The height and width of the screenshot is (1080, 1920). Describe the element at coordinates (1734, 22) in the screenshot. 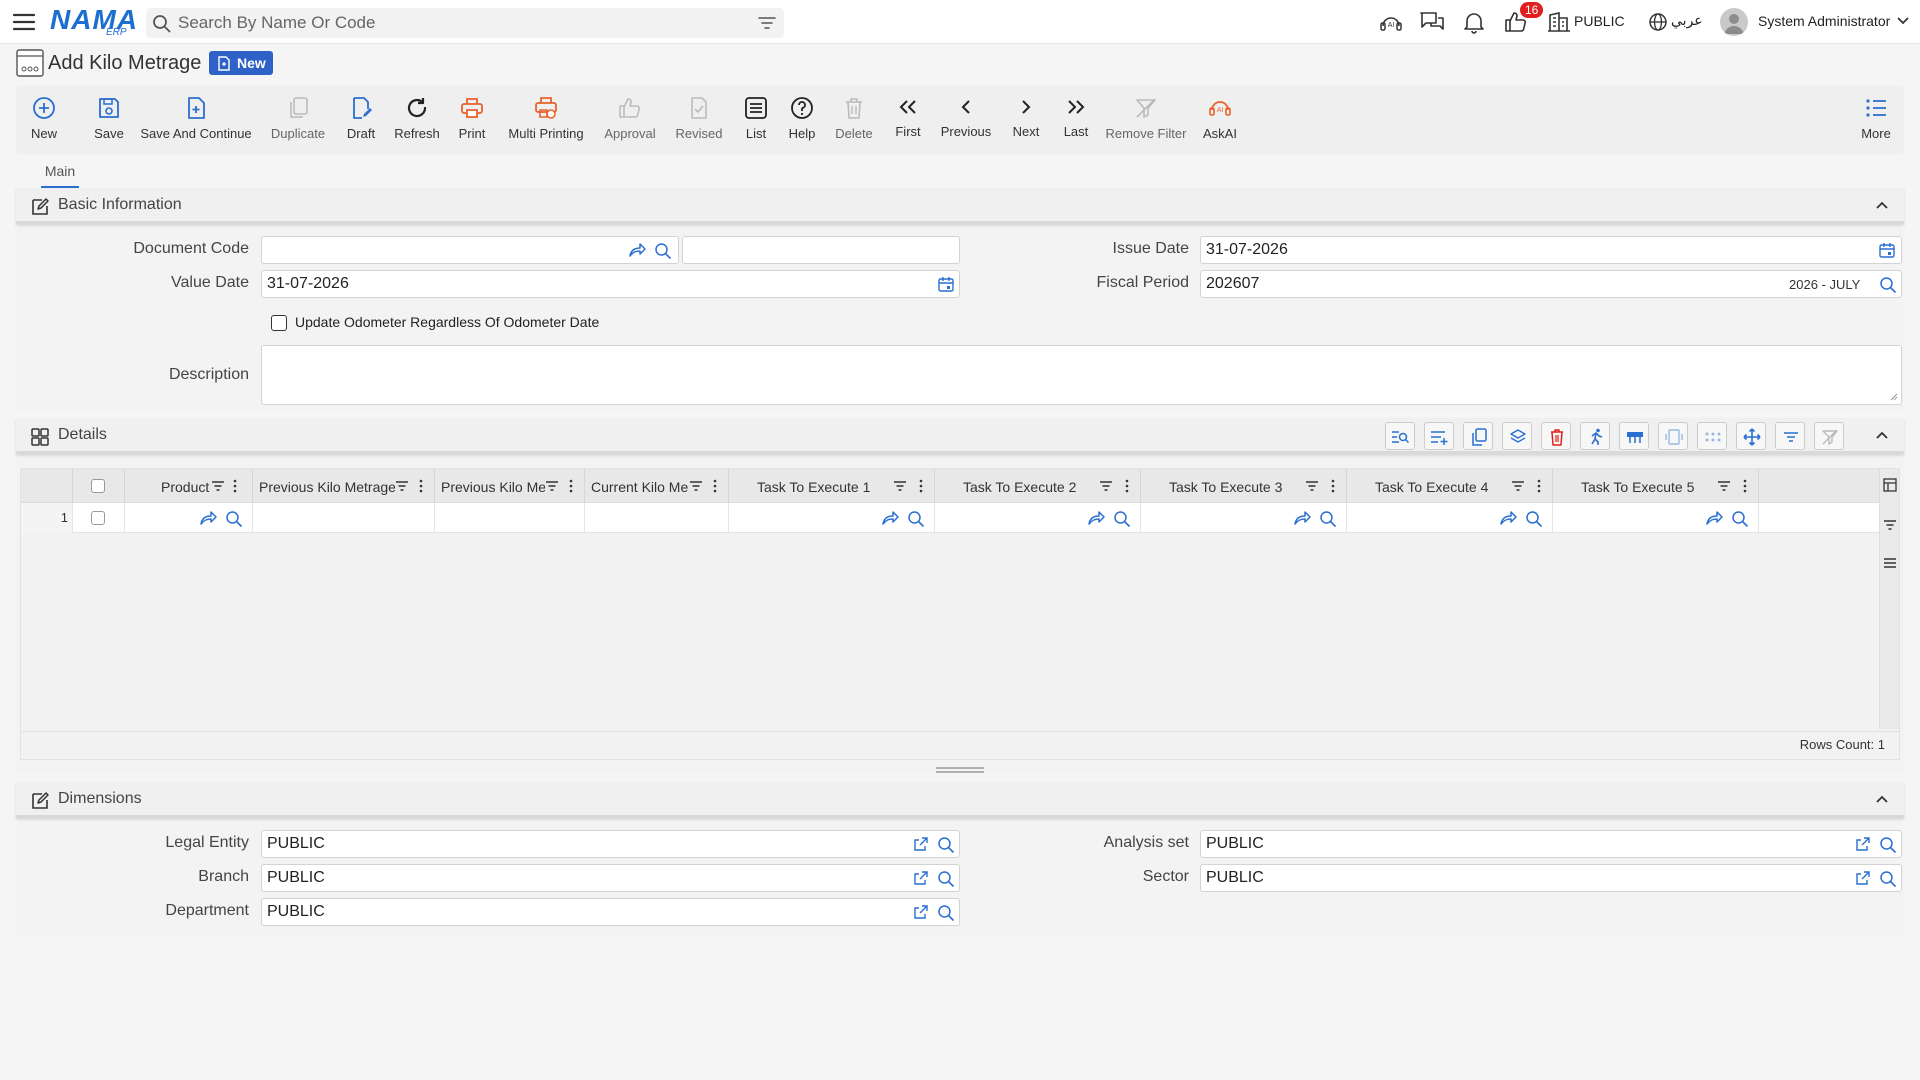

I see `avatar` at that location.